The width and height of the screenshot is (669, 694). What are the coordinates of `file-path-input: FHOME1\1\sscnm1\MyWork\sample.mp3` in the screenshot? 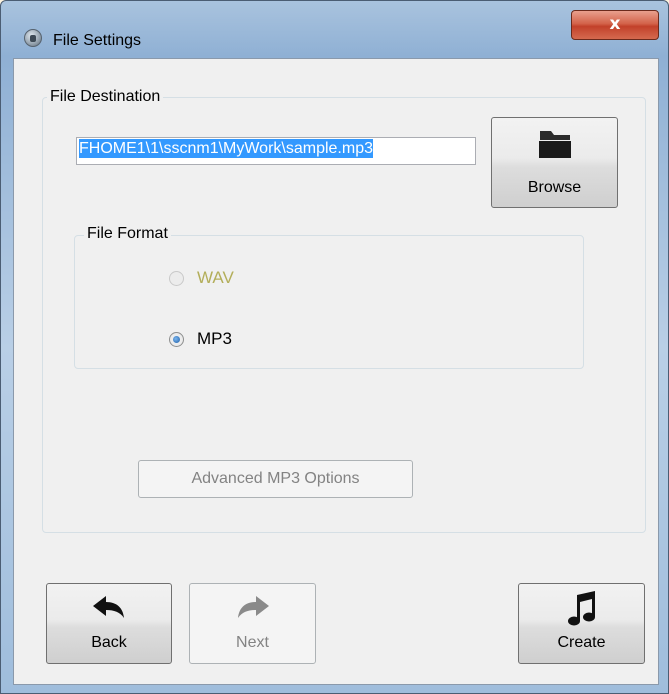 It's located at (276, 151).